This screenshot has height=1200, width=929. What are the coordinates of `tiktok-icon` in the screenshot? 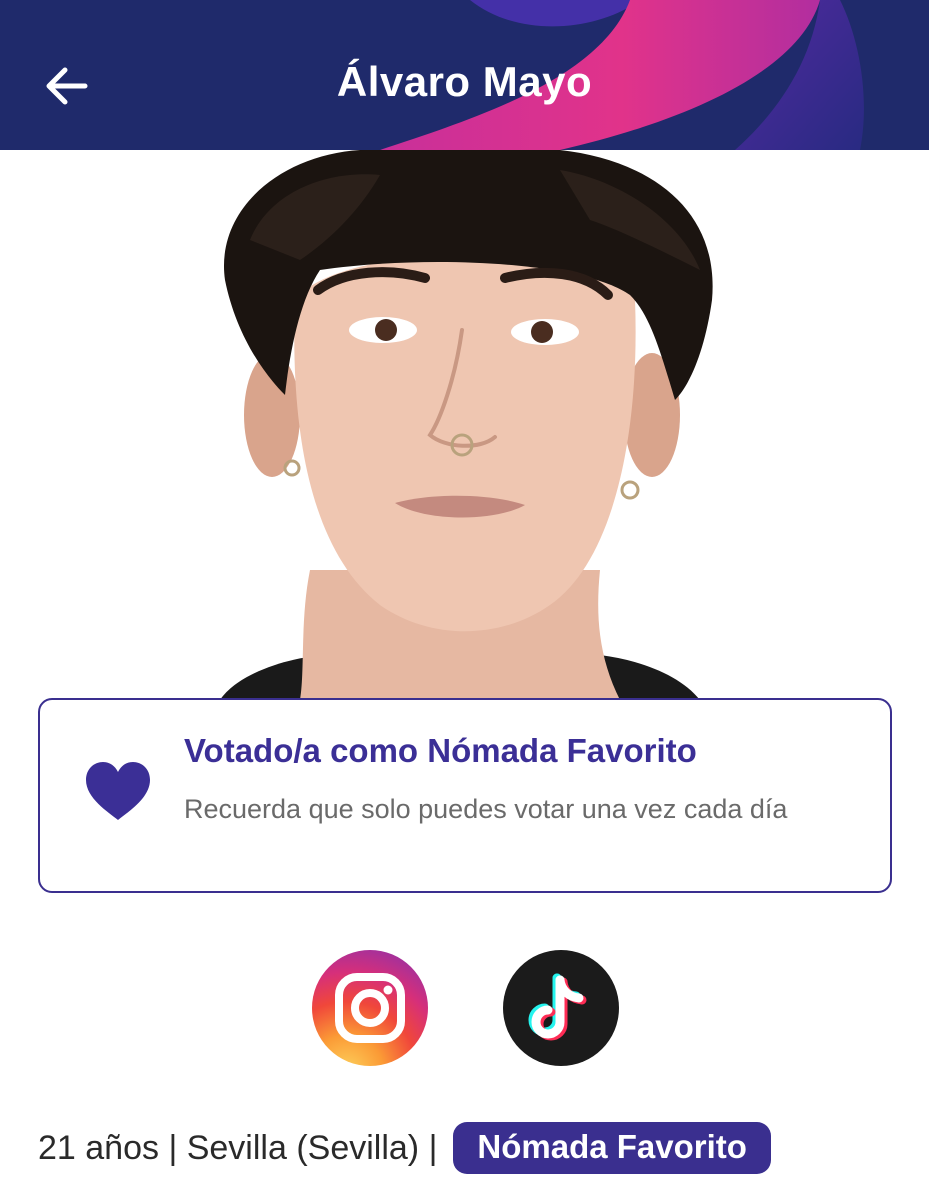 It's located at (557, 1007).